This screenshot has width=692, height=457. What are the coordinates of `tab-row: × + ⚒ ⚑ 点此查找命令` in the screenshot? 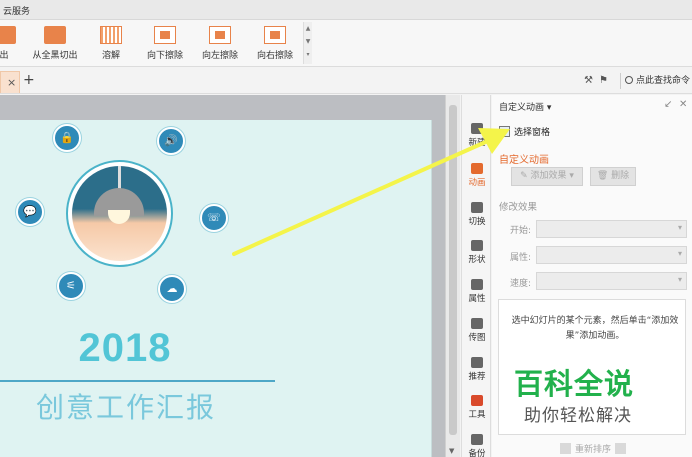 It's located at (346, 81).